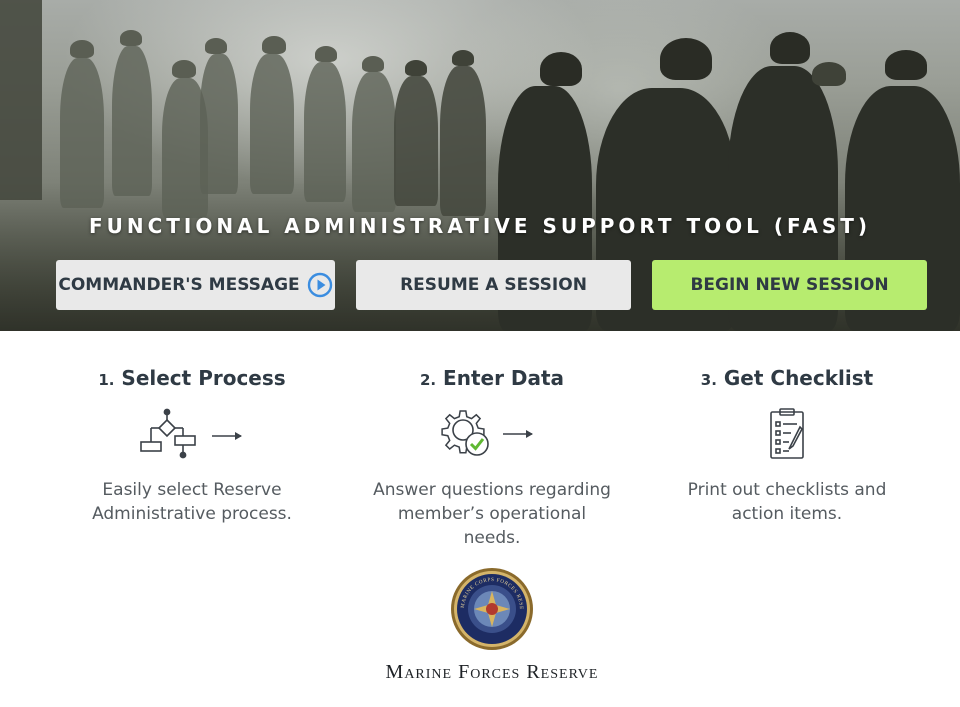 Image resolution: width=960 pixels, height=707 pixels. What do you see at coordinates (491, 608) in the screenshot?
I see `marine-forces-reserve-seal: U.S. MARINE CORPS FORCES RESERVE` at bounding box center [491, 608].